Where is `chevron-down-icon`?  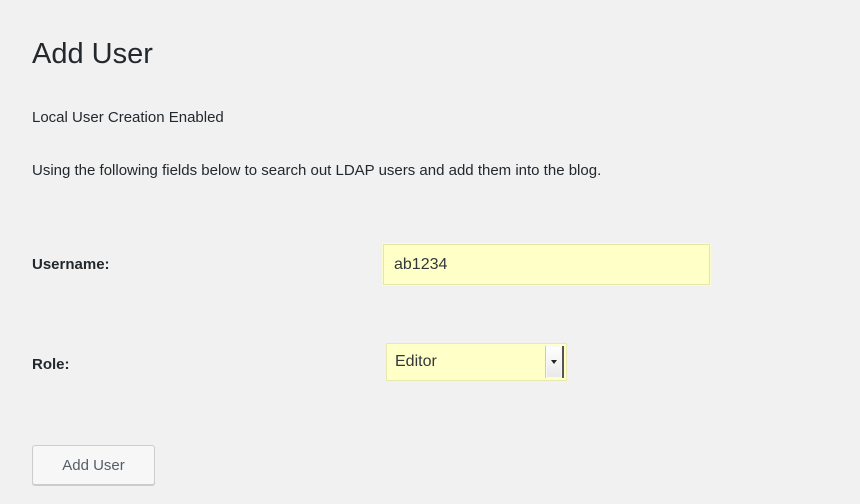 chevron-down-icon is located at coordinates (554, 362).